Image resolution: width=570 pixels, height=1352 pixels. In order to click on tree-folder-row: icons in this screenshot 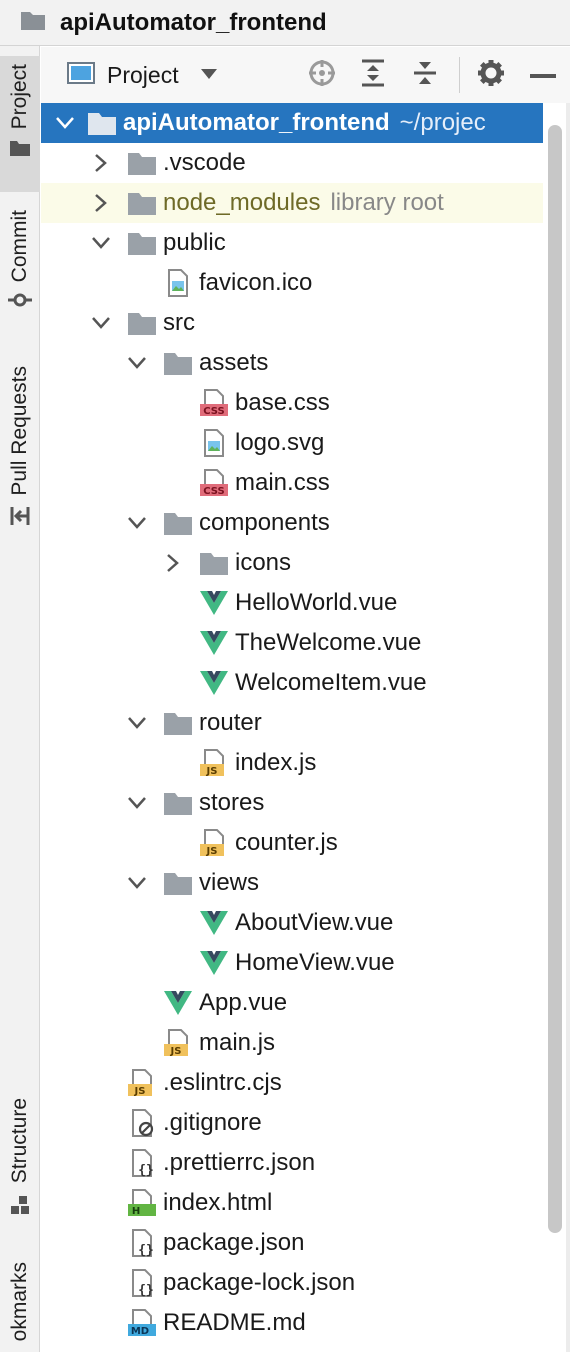, I will do `click(292, 563)`.